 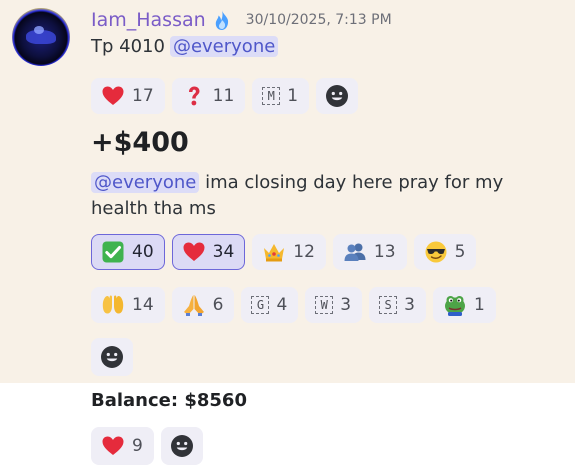 I want to click on message-header: Iam_Hassan 30/10/2025, 7:13 PM, so click(x=241, y=20).